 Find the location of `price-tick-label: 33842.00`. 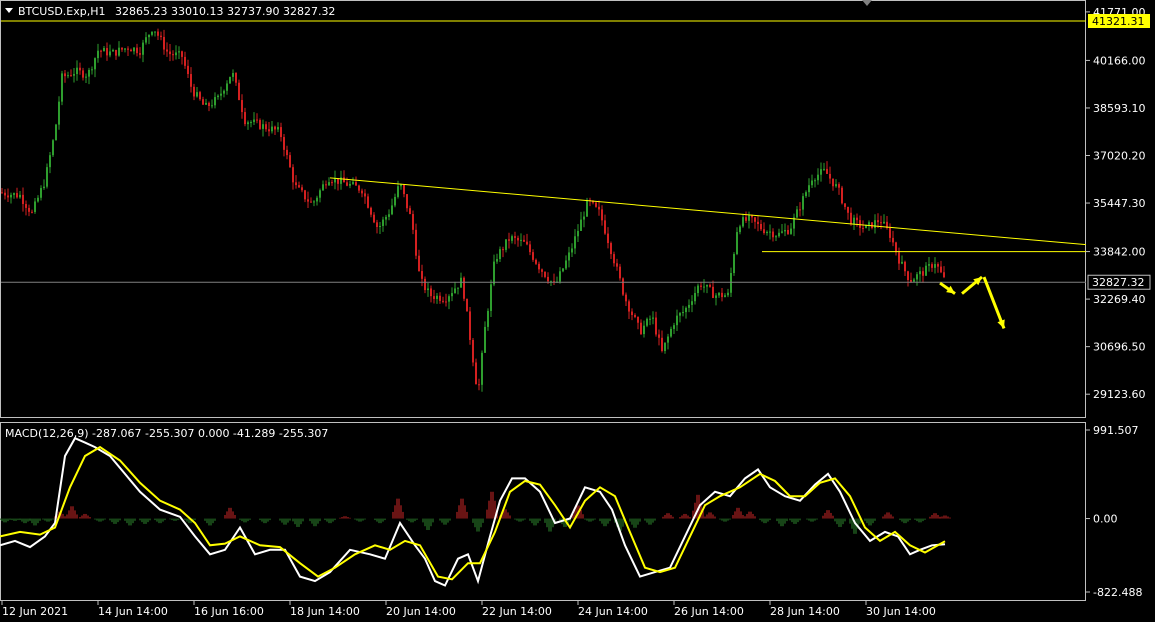

price-tick-label: 33842.00 is located at coordinates (1119, 252).